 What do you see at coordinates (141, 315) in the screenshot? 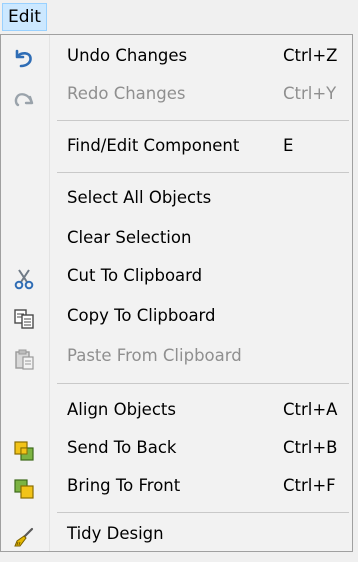
I see `menu-item-label: Copy To Clipboard` at bounding box center [141, 315].